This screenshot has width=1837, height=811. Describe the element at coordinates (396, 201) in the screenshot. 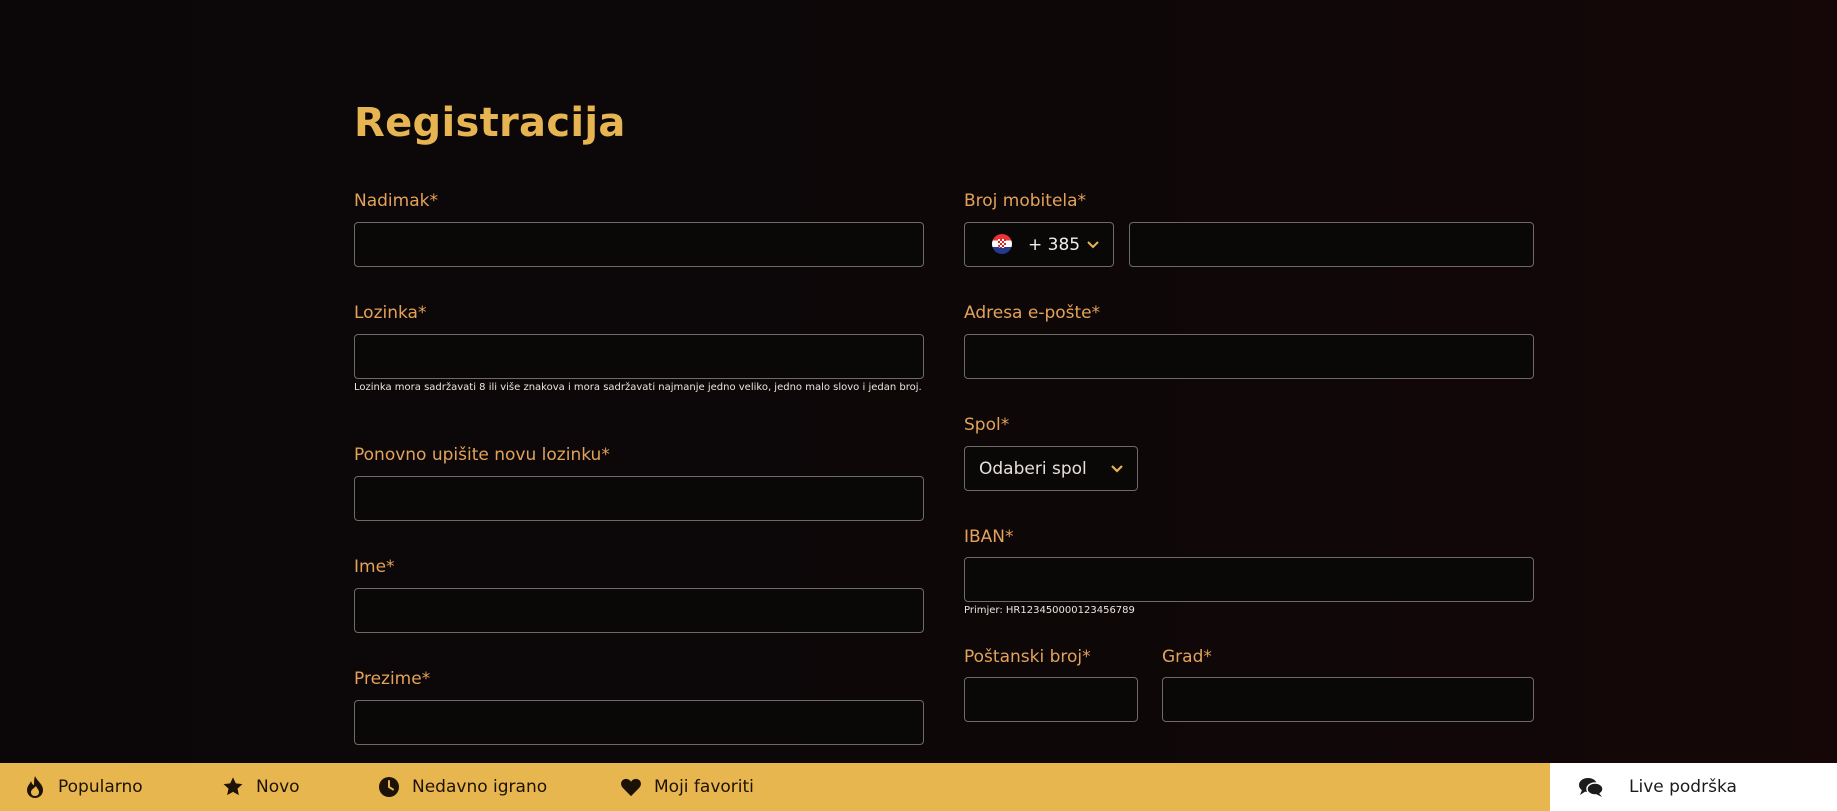

I see `nickname-label: Nadimak*` at that location.